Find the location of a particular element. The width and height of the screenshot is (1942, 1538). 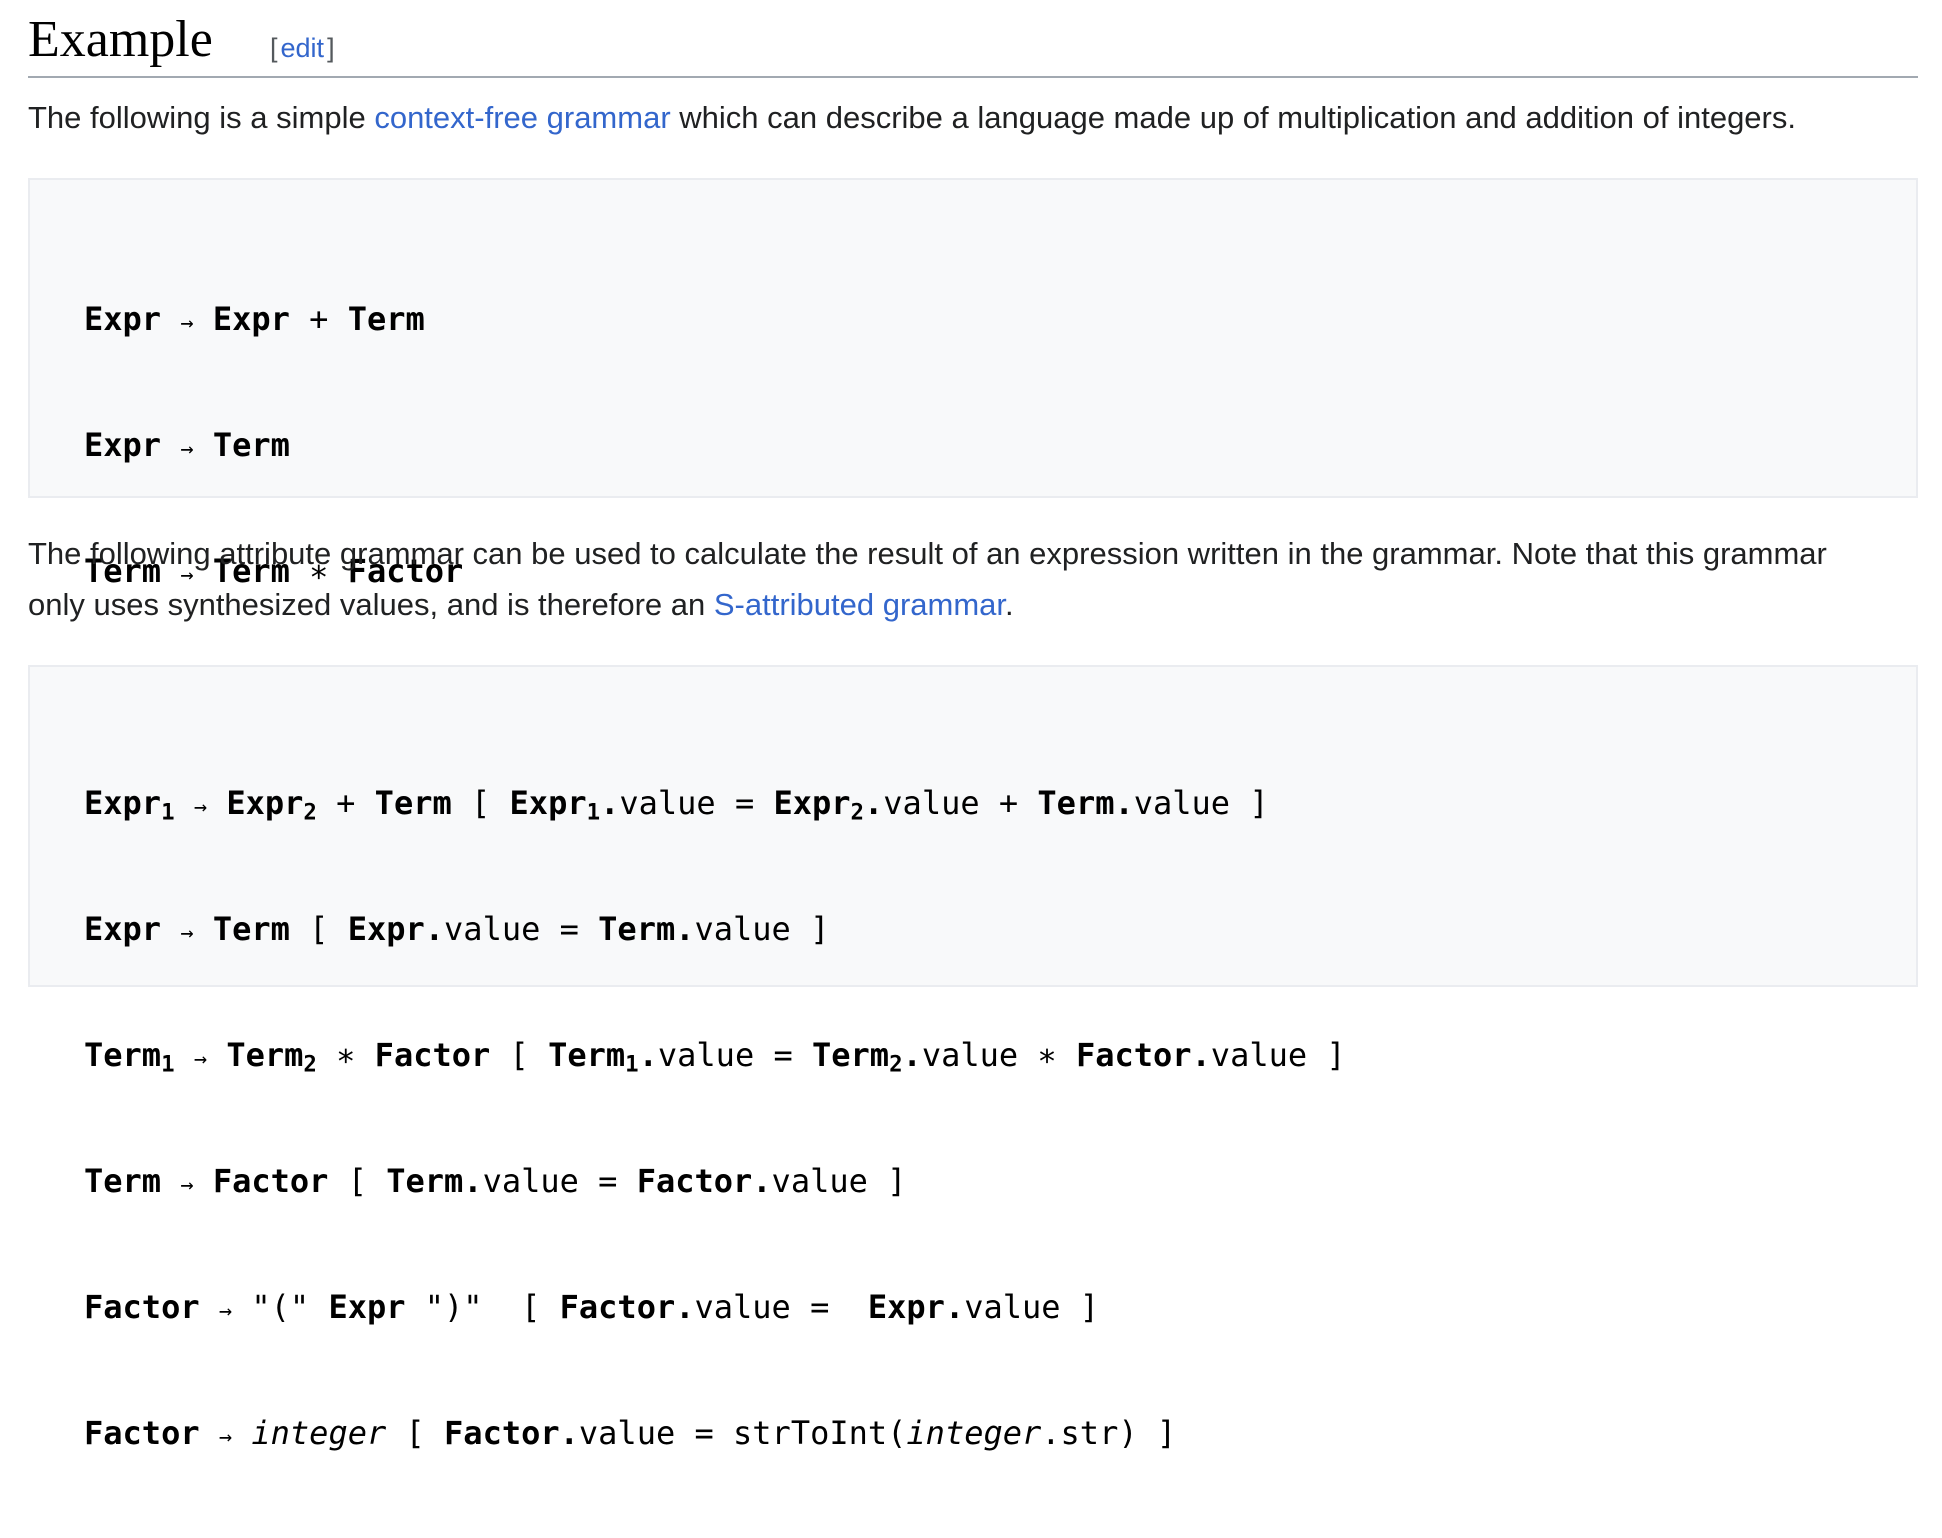

section-heading: Example is located at coordinates (120, 39).